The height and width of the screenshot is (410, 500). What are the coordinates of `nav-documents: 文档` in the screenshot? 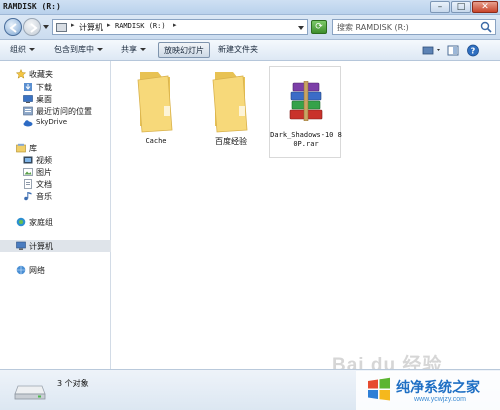 It's located at (55, 184).